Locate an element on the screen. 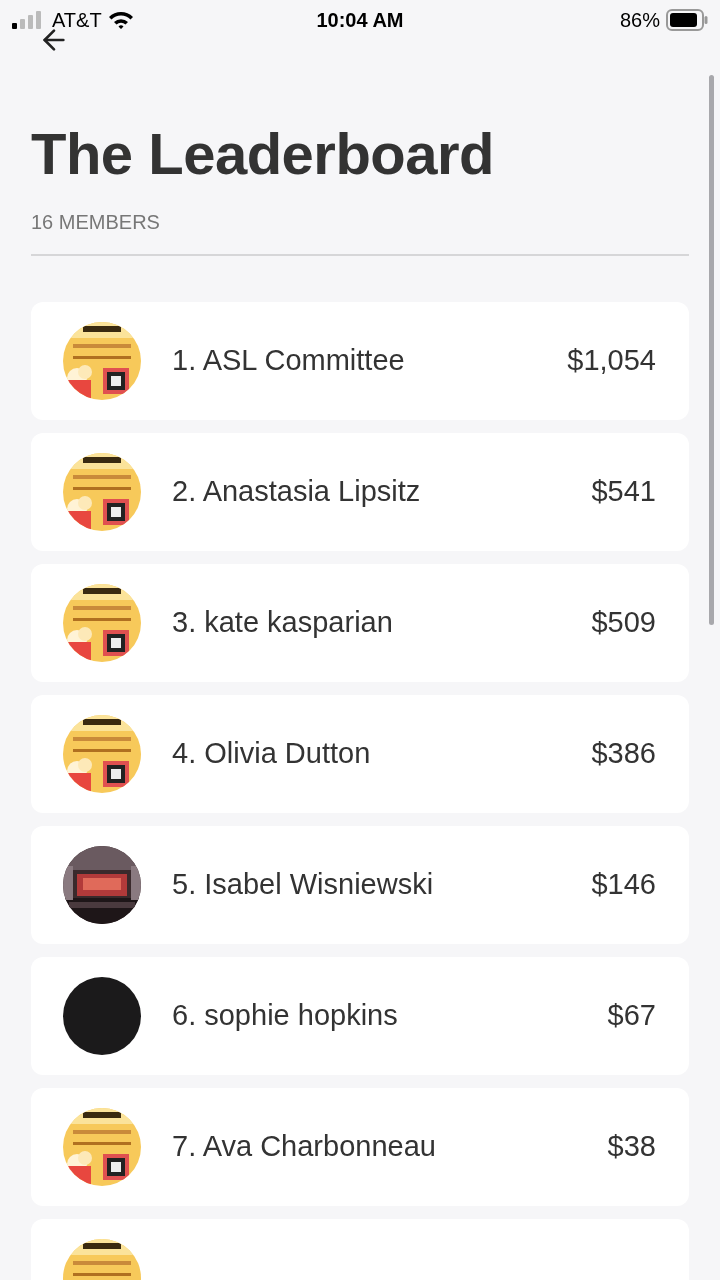 The image size is (720, 1280). battery-percent: 86% is located at coordinates (639, 20).